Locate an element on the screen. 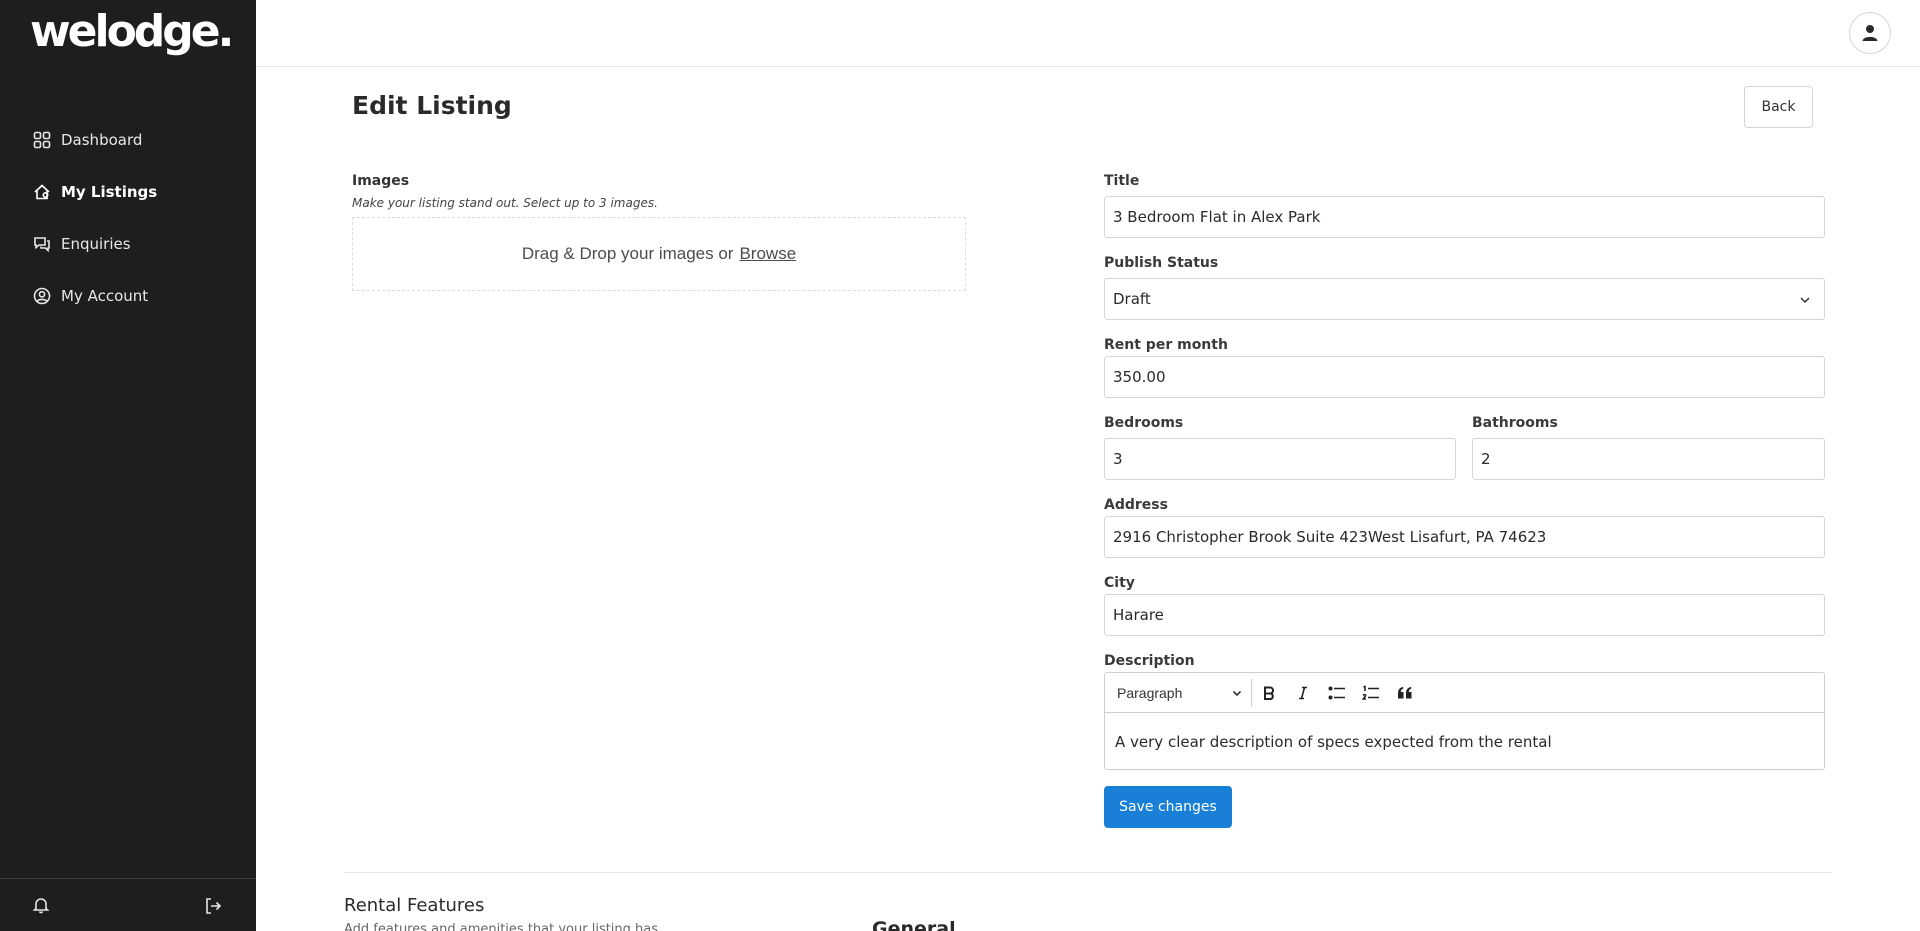 The width and height of the screenshot is (1920, 931). top-bar is located at coordinates (1088, 33).